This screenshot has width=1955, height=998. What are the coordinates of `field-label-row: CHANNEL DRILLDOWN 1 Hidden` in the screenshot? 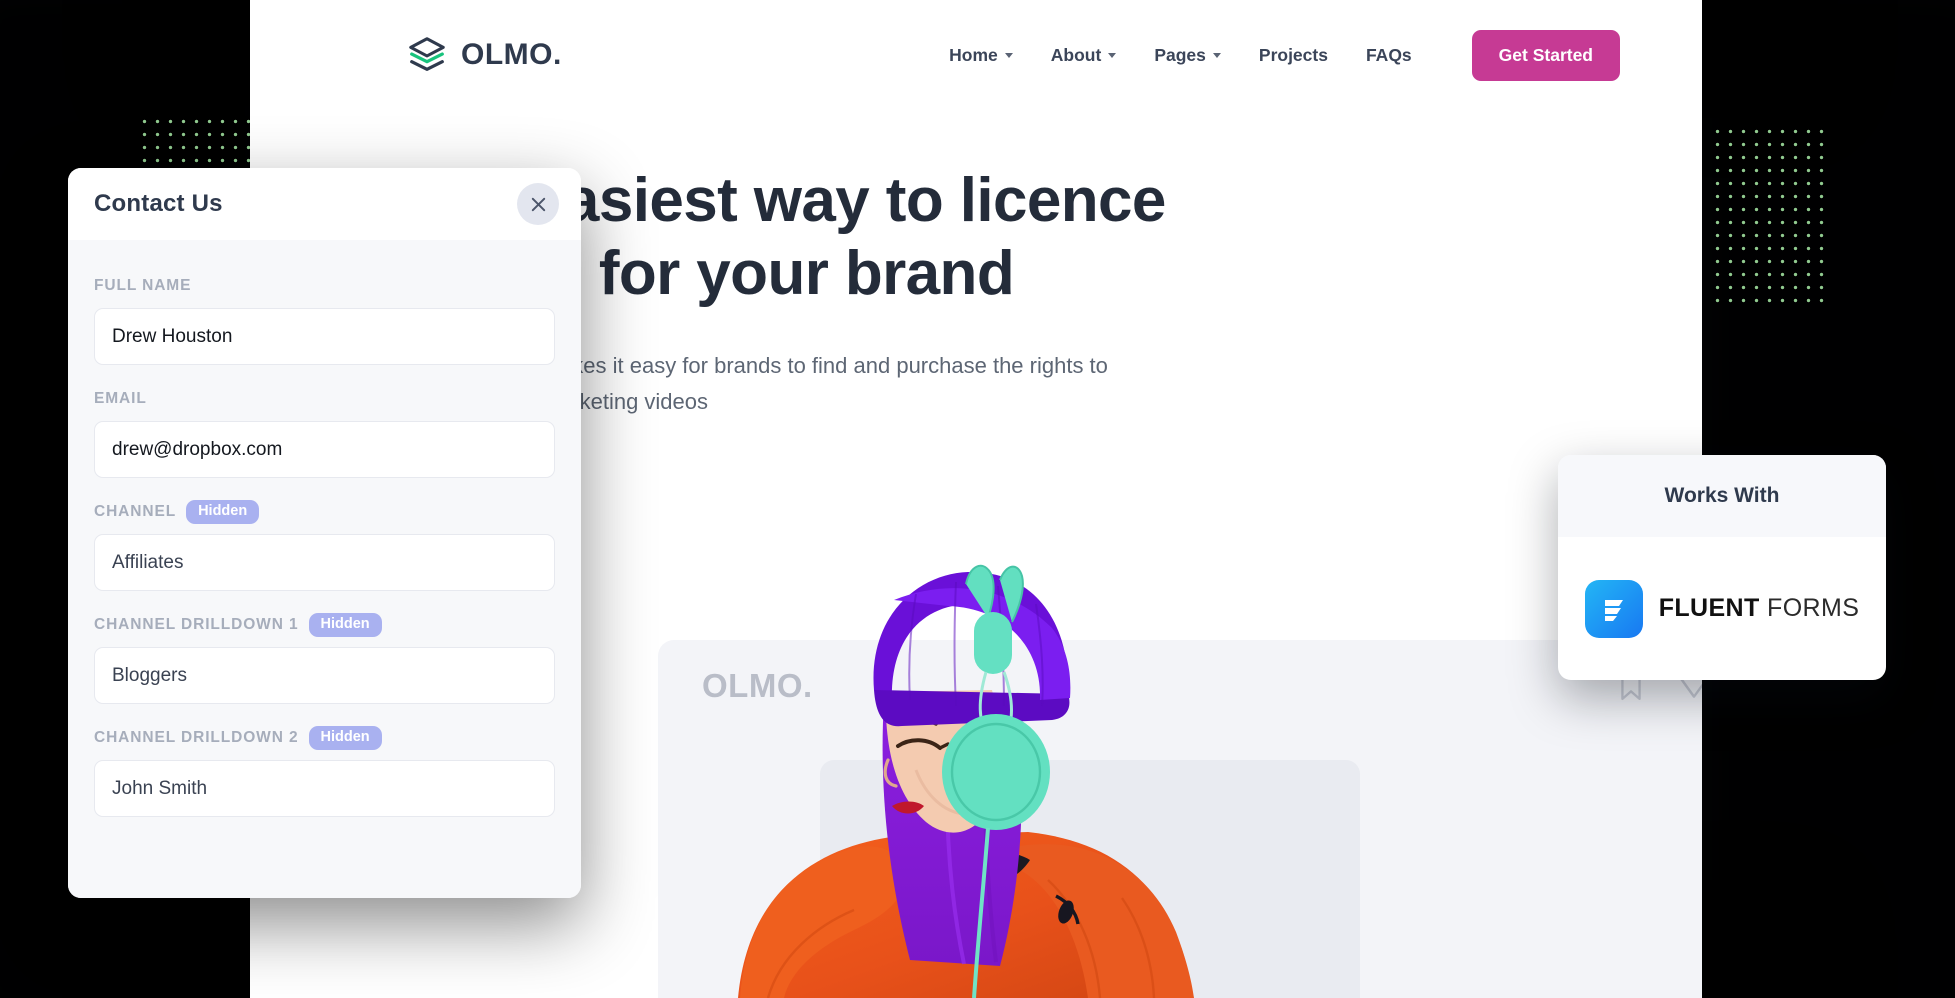 It's located at (324, 625).